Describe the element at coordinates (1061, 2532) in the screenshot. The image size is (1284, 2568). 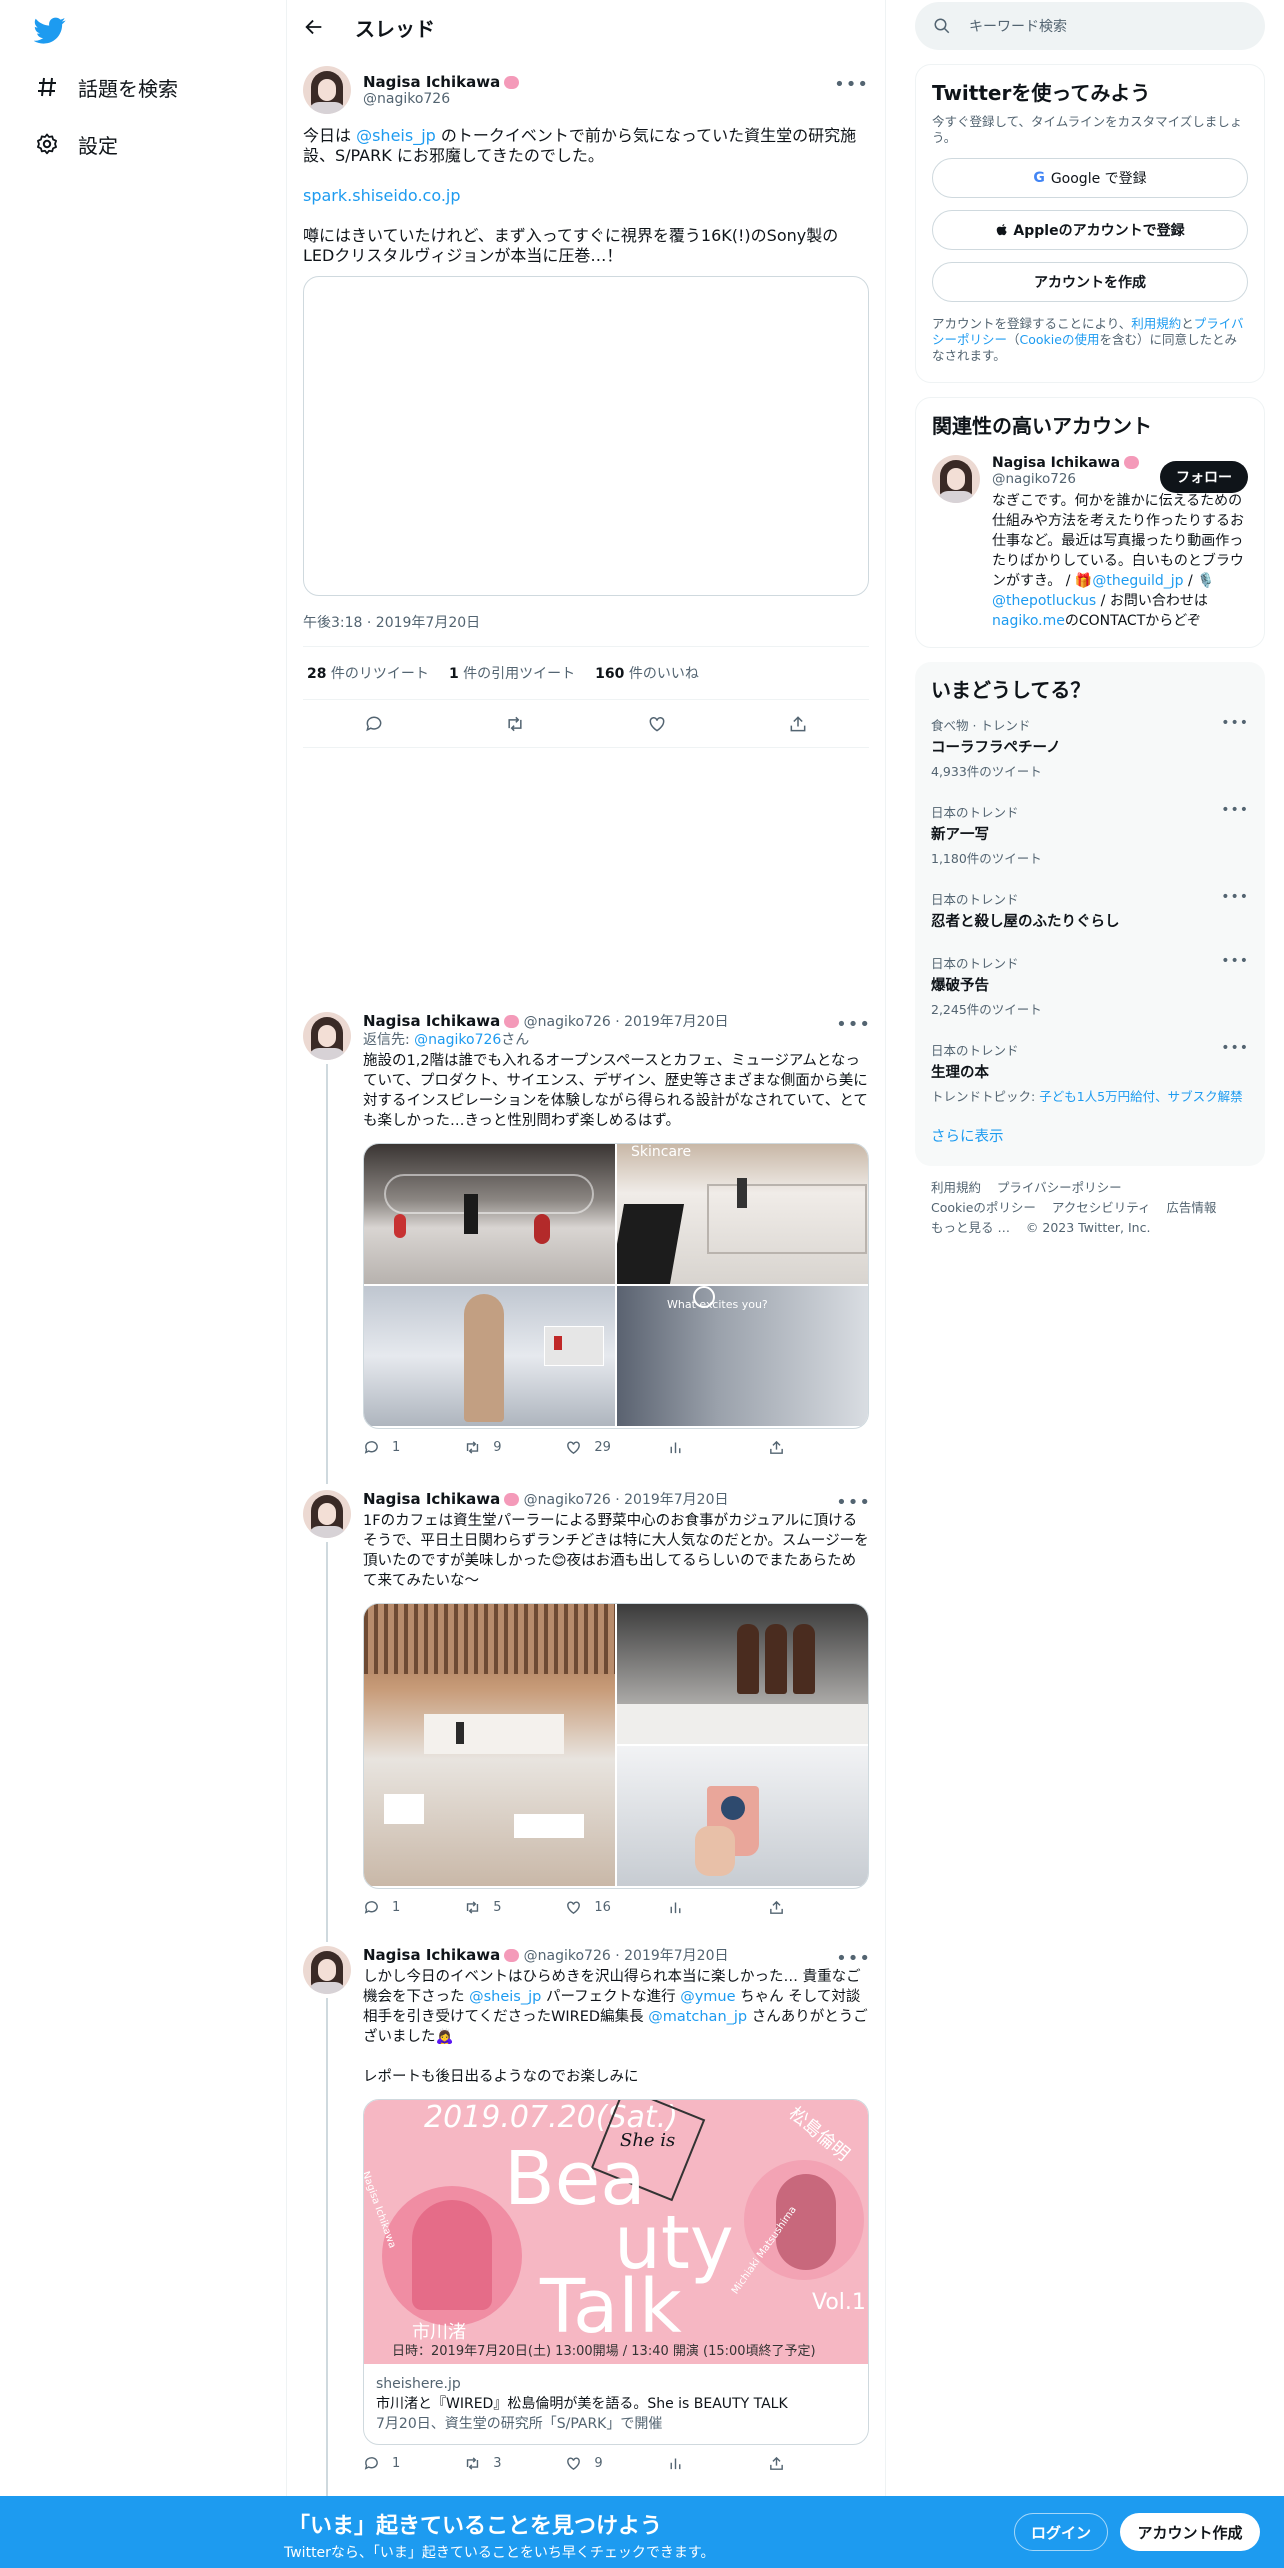
I see `login-button: ログイン` at that location.